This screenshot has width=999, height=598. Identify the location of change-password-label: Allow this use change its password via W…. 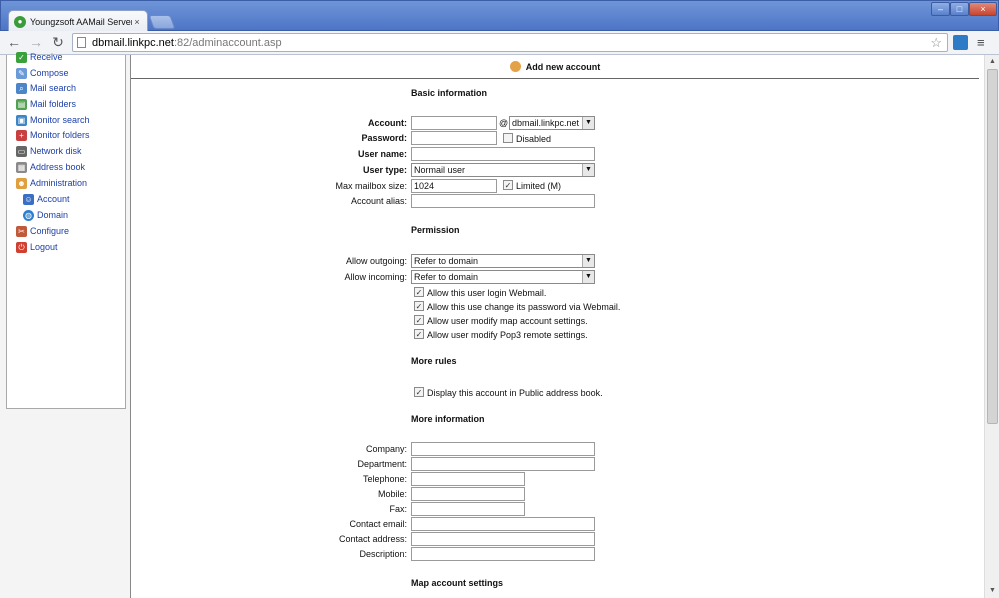
(524, 307).